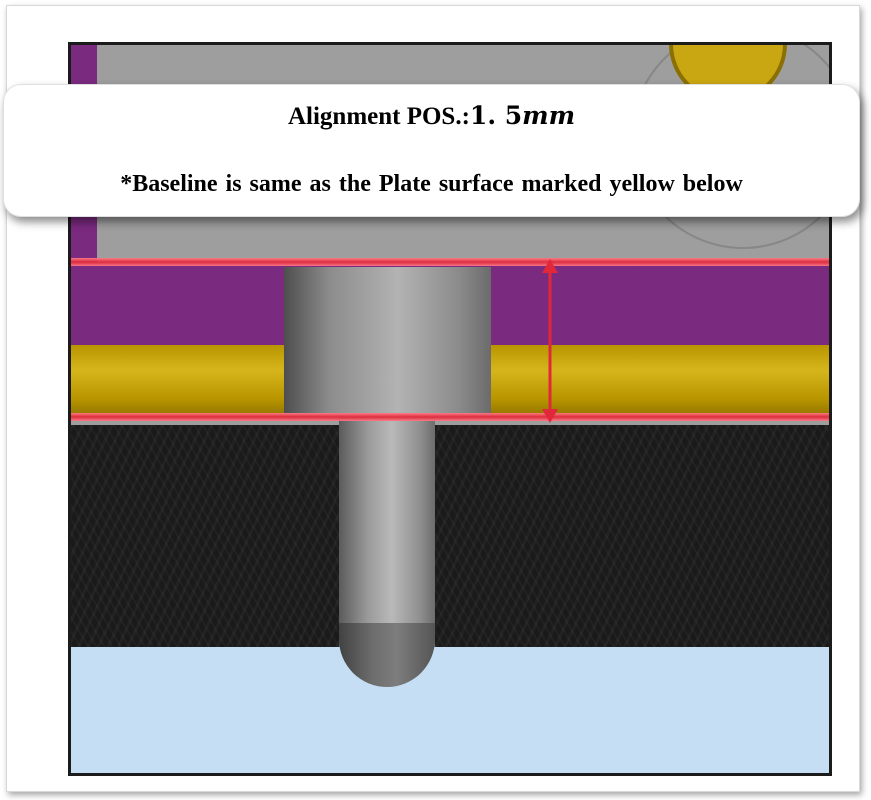  What do you see at coordinates (550, 341) in the screenshot?
I see `dimension-arrow` at bounding box center [550, 341].